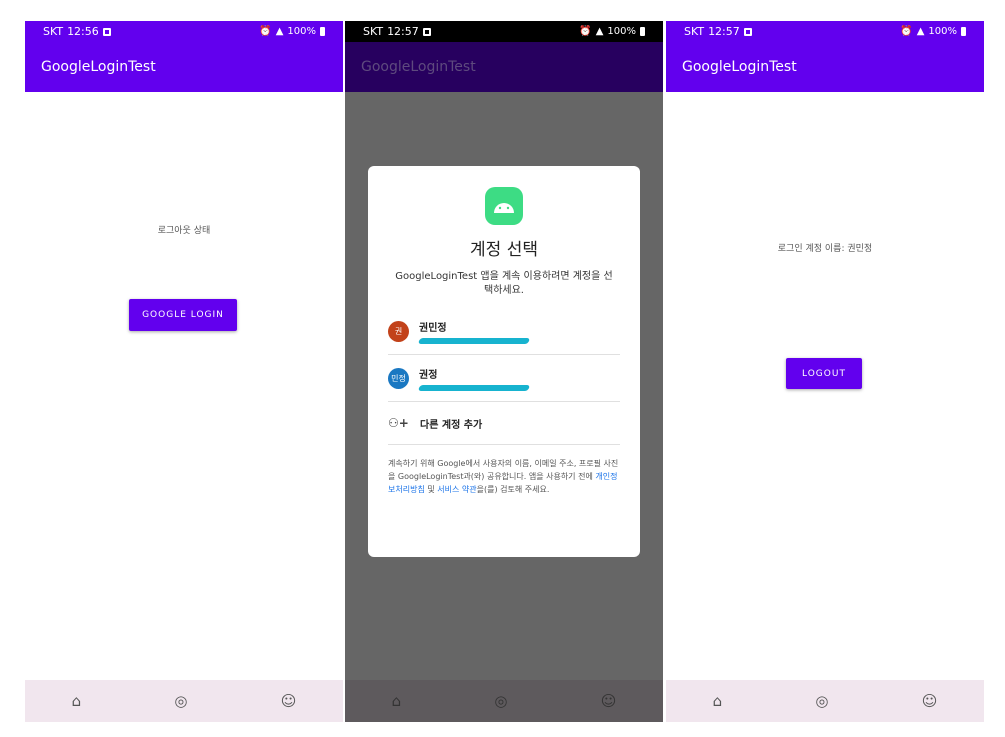  Describe the element at coordinates (433, 328) in the screenshot. I see `account-name: 권민정` at that location.